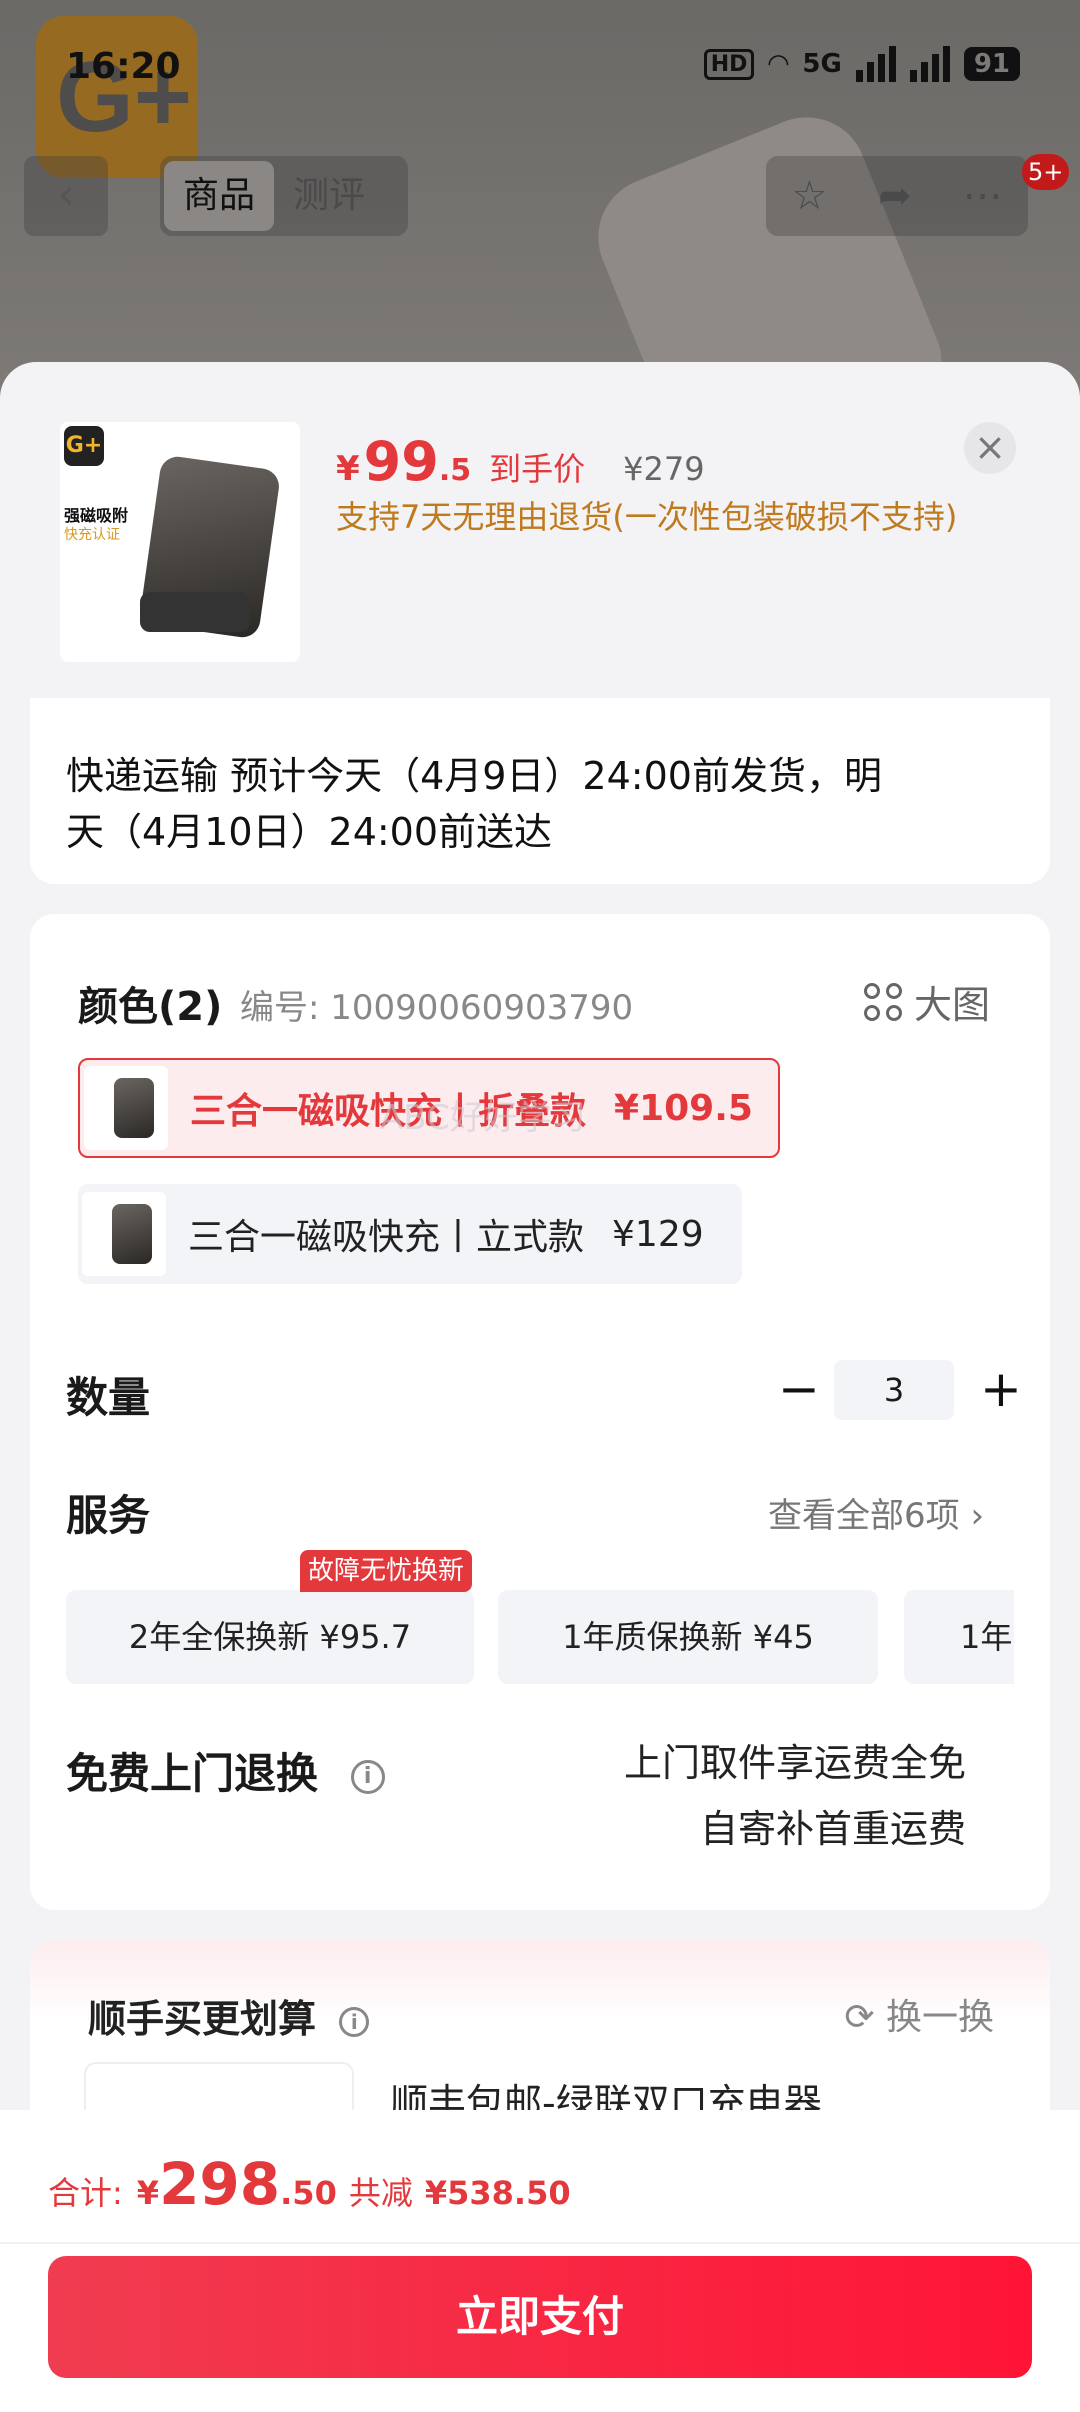 The height and width of the screenshot is (2412, 1080). I want to click on notification-badge: 5+, so click(1046, 172).